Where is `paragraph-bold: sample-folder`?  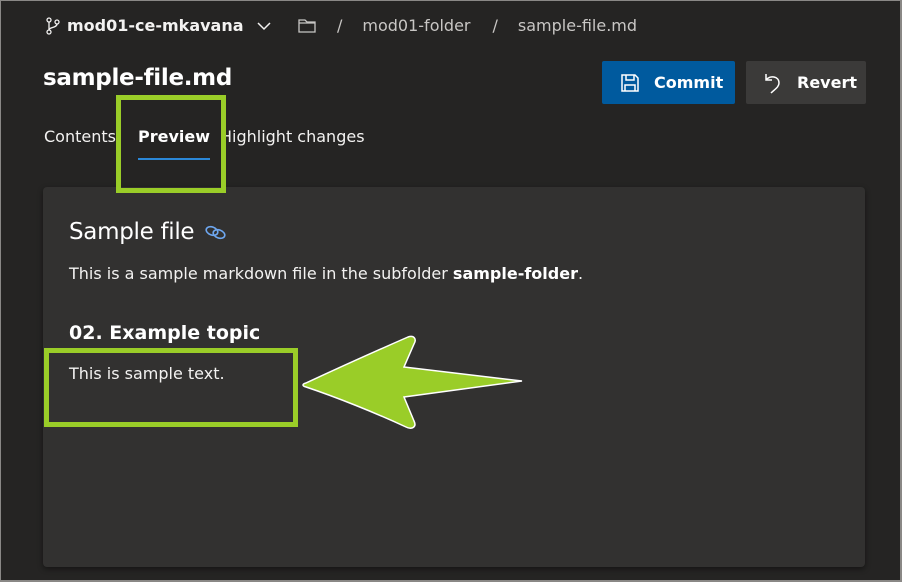
paragraph-bold: sample-folder is located at coordinates (515, 273).